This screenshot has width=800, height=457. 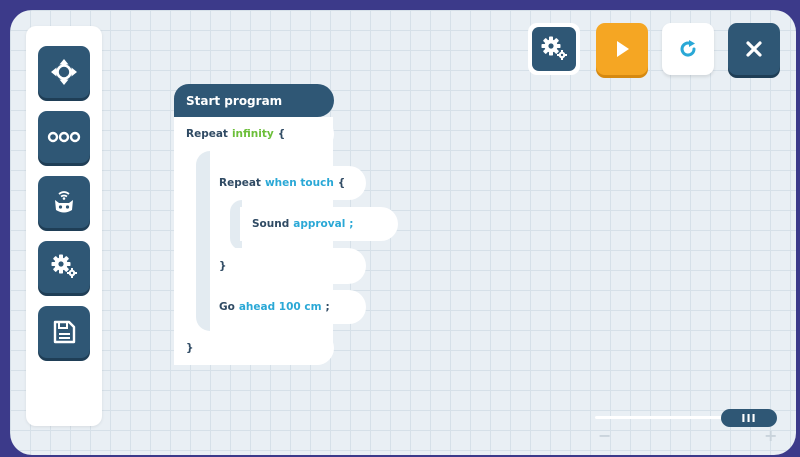 I want to click on go-arg: ahead 100 cm, so click(x=280, y=307).